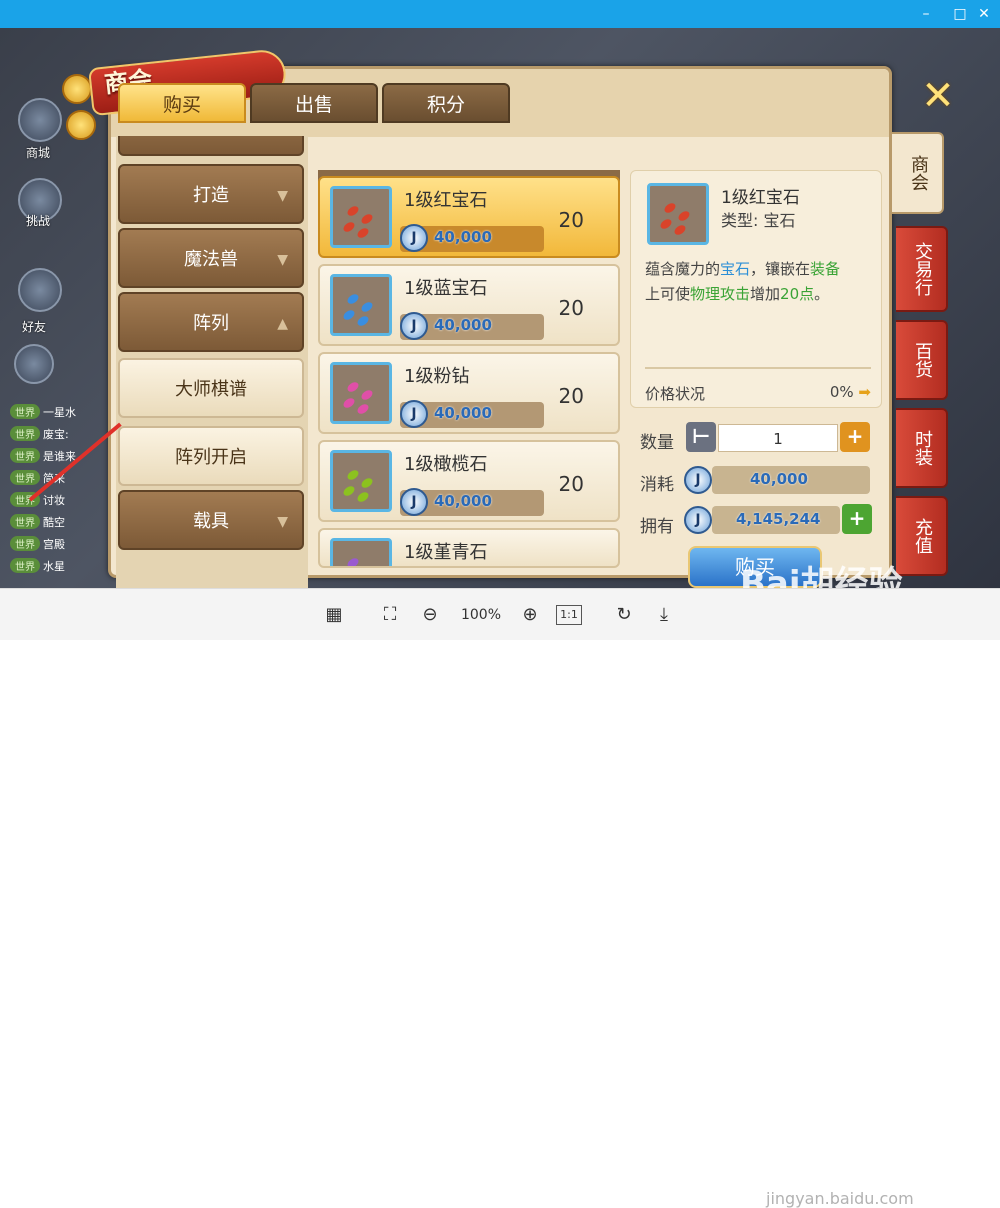 The width and height of the screenshot is (1000, 1208). I want to click on chevron-up-icon: ▲, so click(282, 324).